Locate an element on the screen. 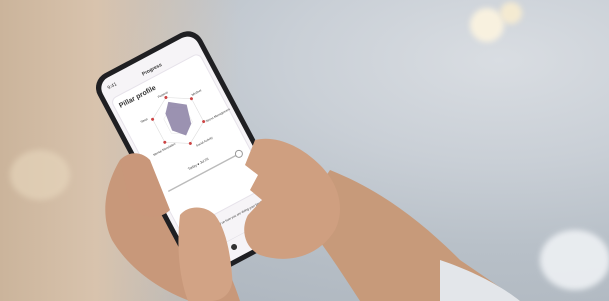  sleeve is located at coordinates (480, 280).